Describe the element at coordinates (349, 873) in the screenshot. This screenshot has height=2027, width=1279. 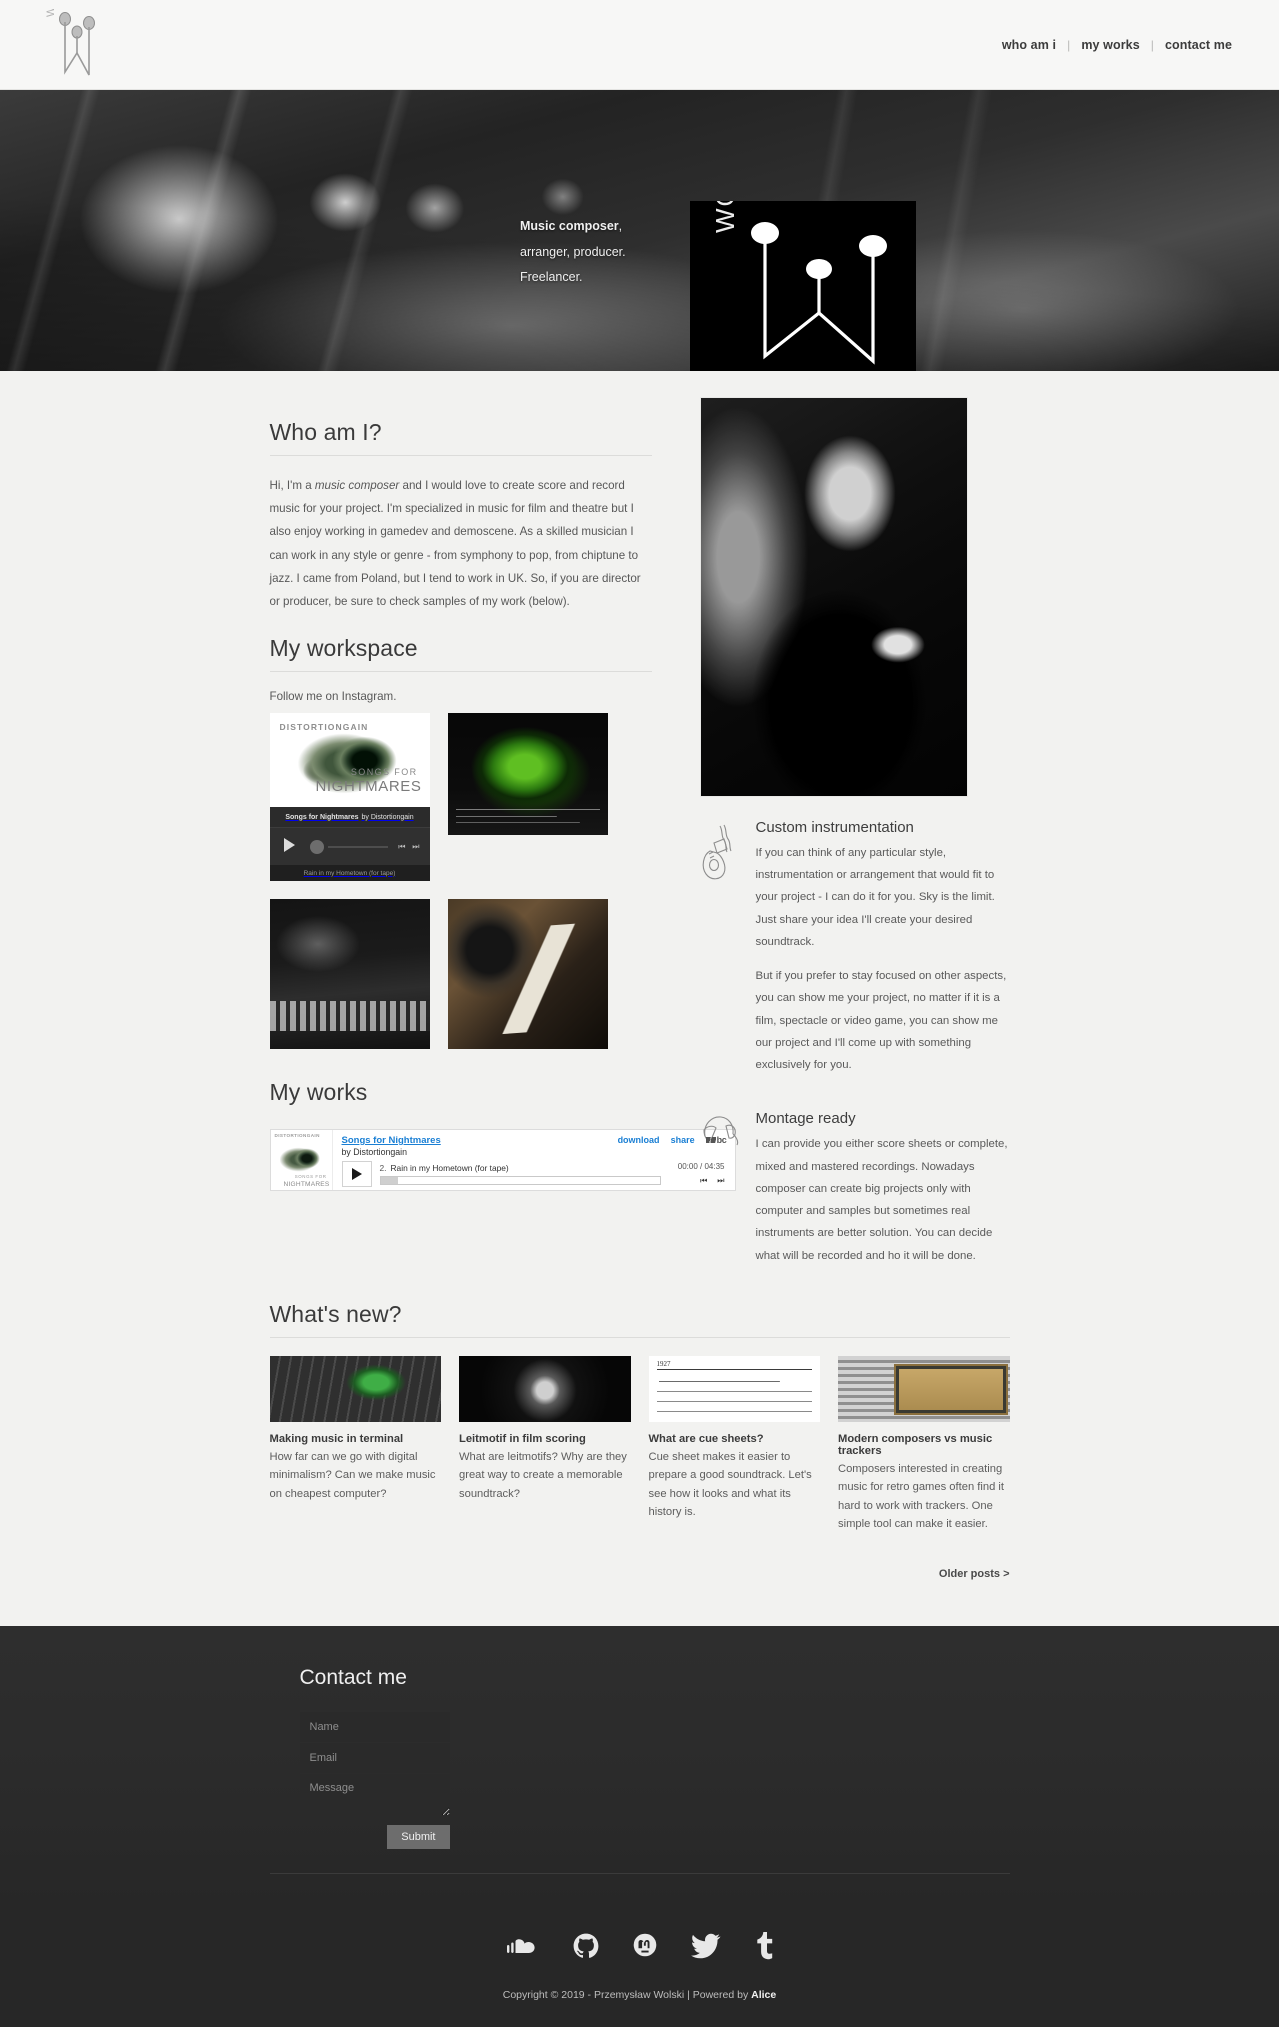
I see `bandcamp-current-track: Rain in my Hometown (for tape)` at that location.